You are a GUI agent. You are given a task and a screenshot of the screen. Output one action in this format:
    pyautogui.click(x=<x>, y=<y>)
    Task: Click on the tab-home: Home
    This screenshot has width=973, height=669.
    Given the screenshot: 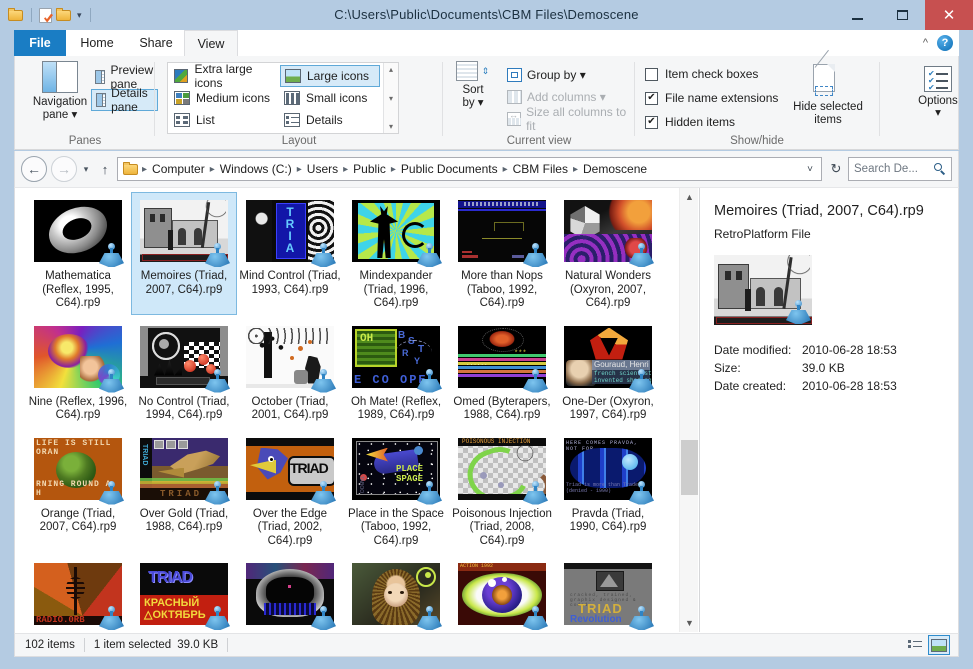 What is the action you would take?
    pyautogui.click(x=97, y=43)
    